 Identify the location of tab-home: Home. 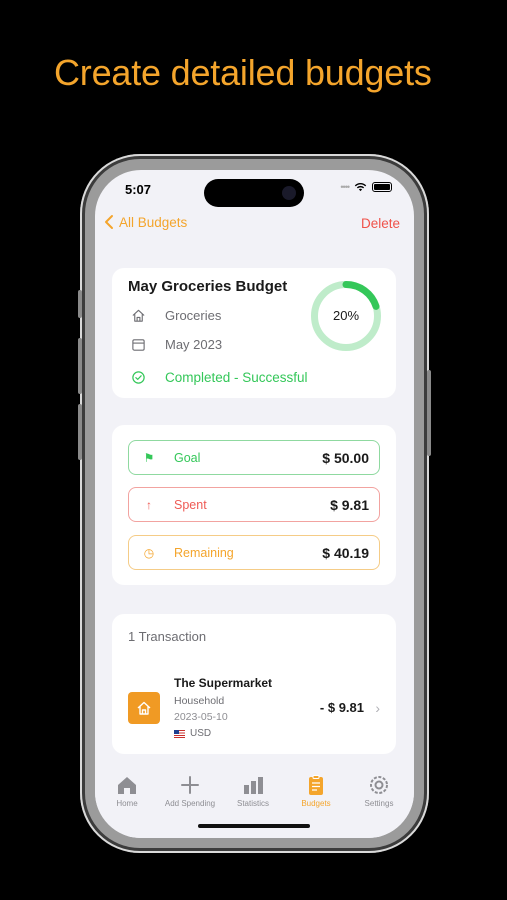
(127, 791).